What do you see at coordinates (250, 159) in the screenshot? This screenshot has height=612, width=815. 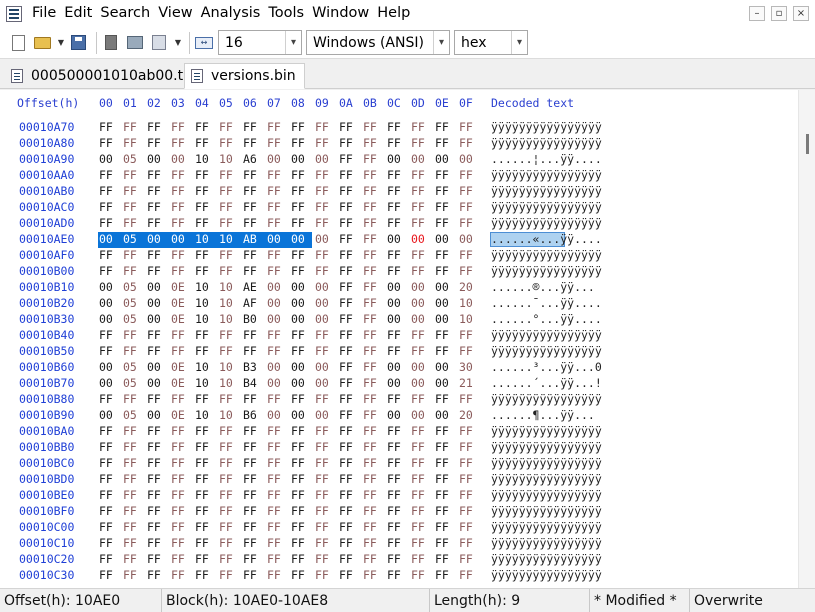 I see `hex-byte: A6` at bounding box center [250, 159].